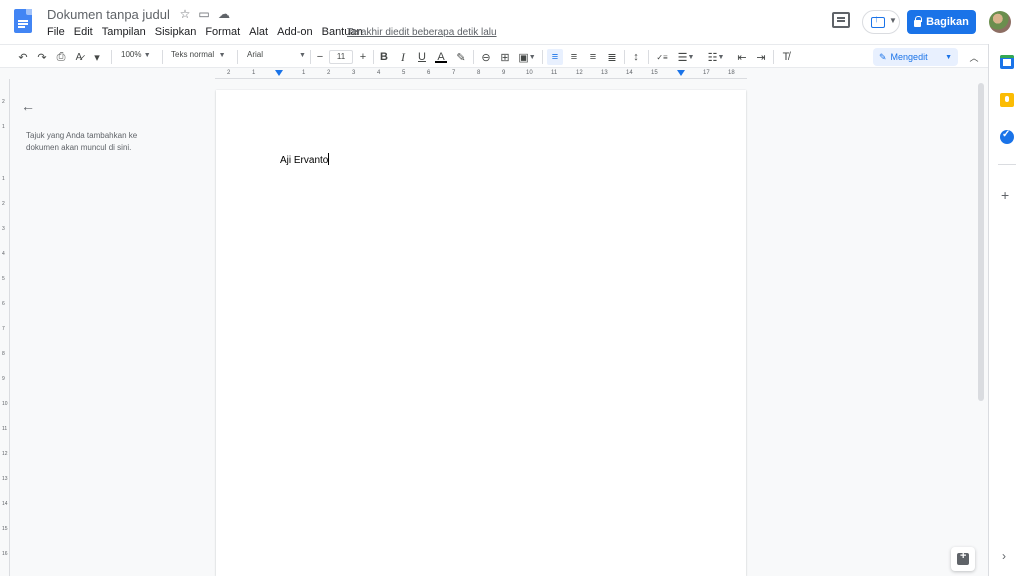 Image resolution: width=1024 pixels, height=576 pixels. I want to click on ruler-number: 14, so click(629, 73).